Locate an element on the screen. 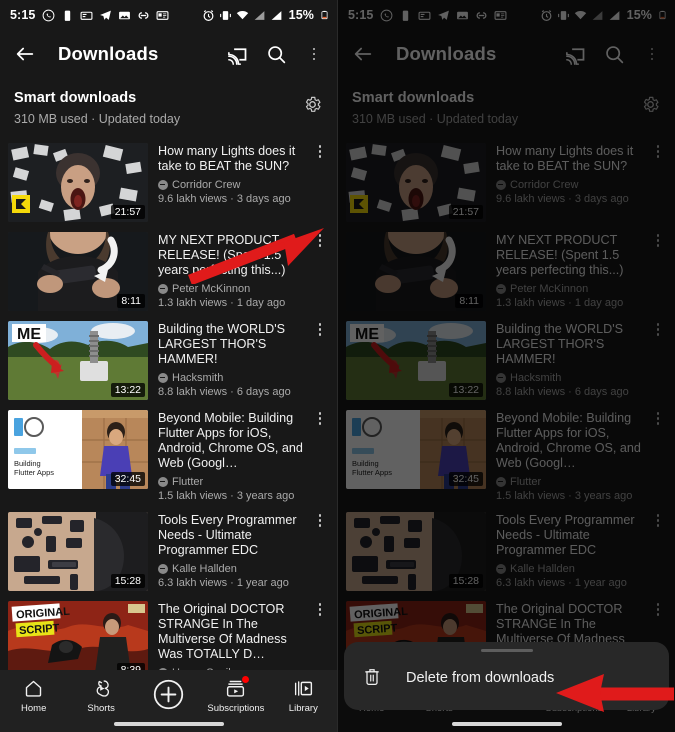  bottom-sheet: Delete from downloads is located at coordinates (506, 675).